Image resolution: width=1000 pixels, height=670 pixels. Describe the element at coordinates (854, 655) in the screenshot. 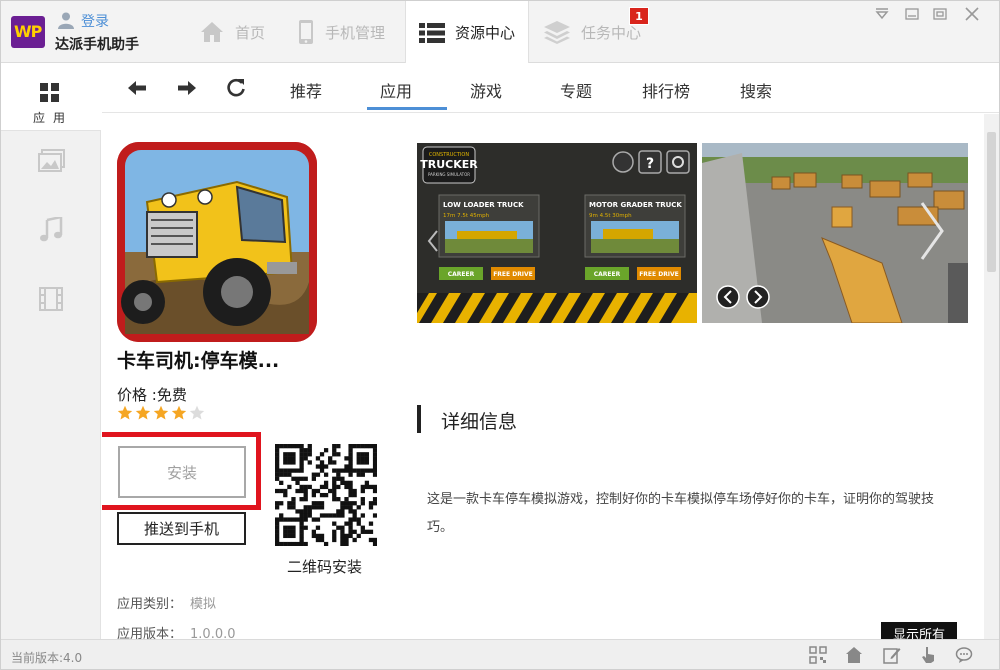

I see `home-upload-icon` at that location.